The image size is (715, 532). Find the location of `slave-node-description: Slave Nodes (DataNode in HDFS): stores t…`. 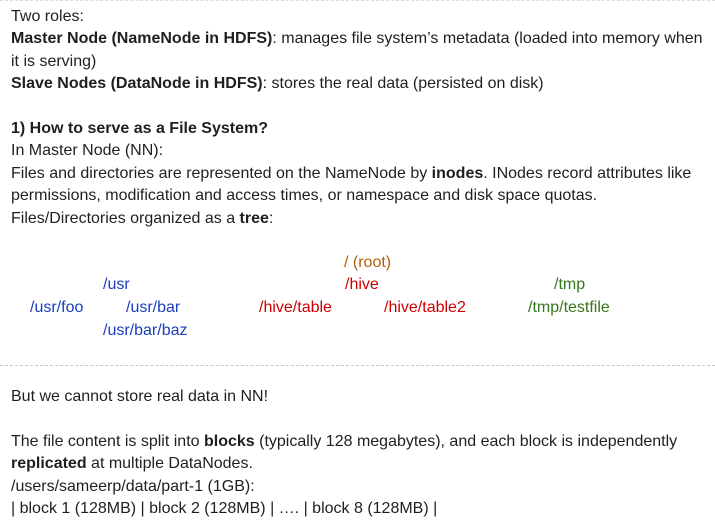

slave-node-description: Slave Nodes (DataNode in HDFS): stores t… is located at coordinates (361, 84).